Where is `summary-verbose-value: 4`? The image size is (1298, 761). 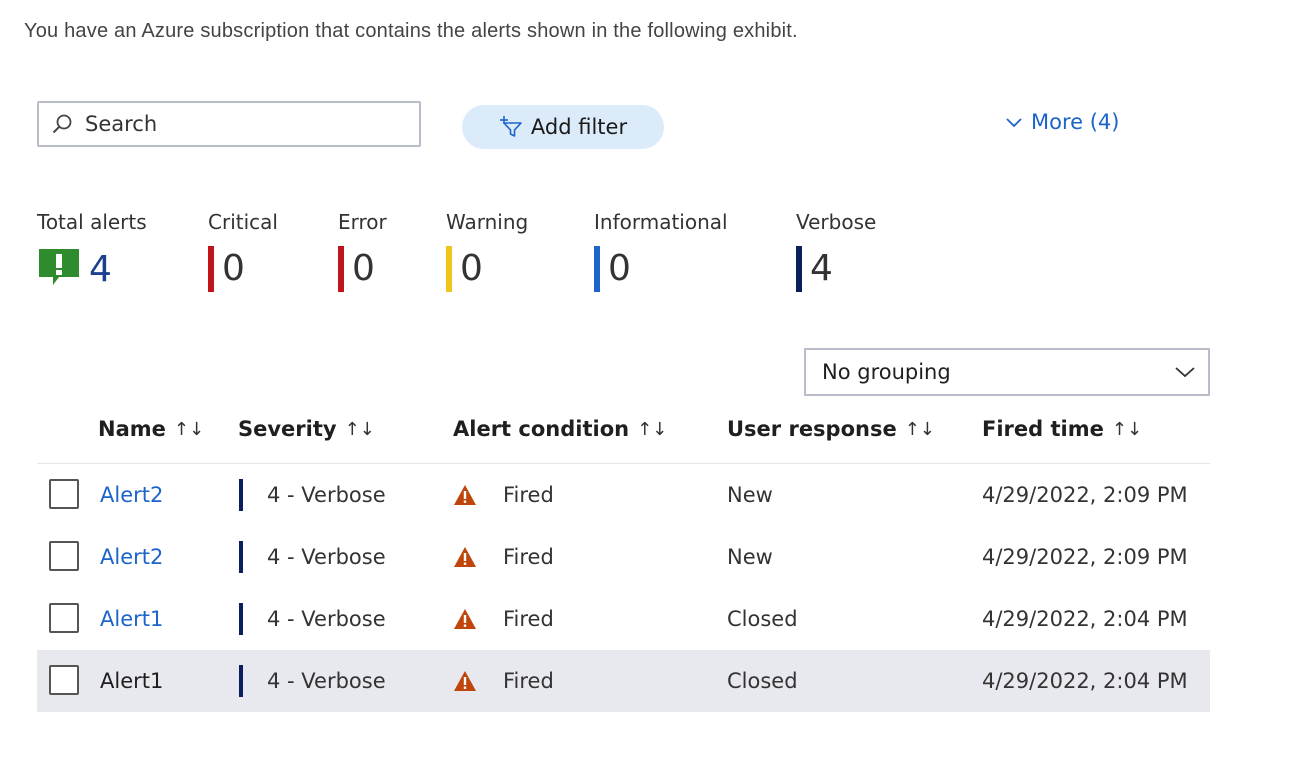 summary-verbose-value: 4 is located at coordinates (821, 268).